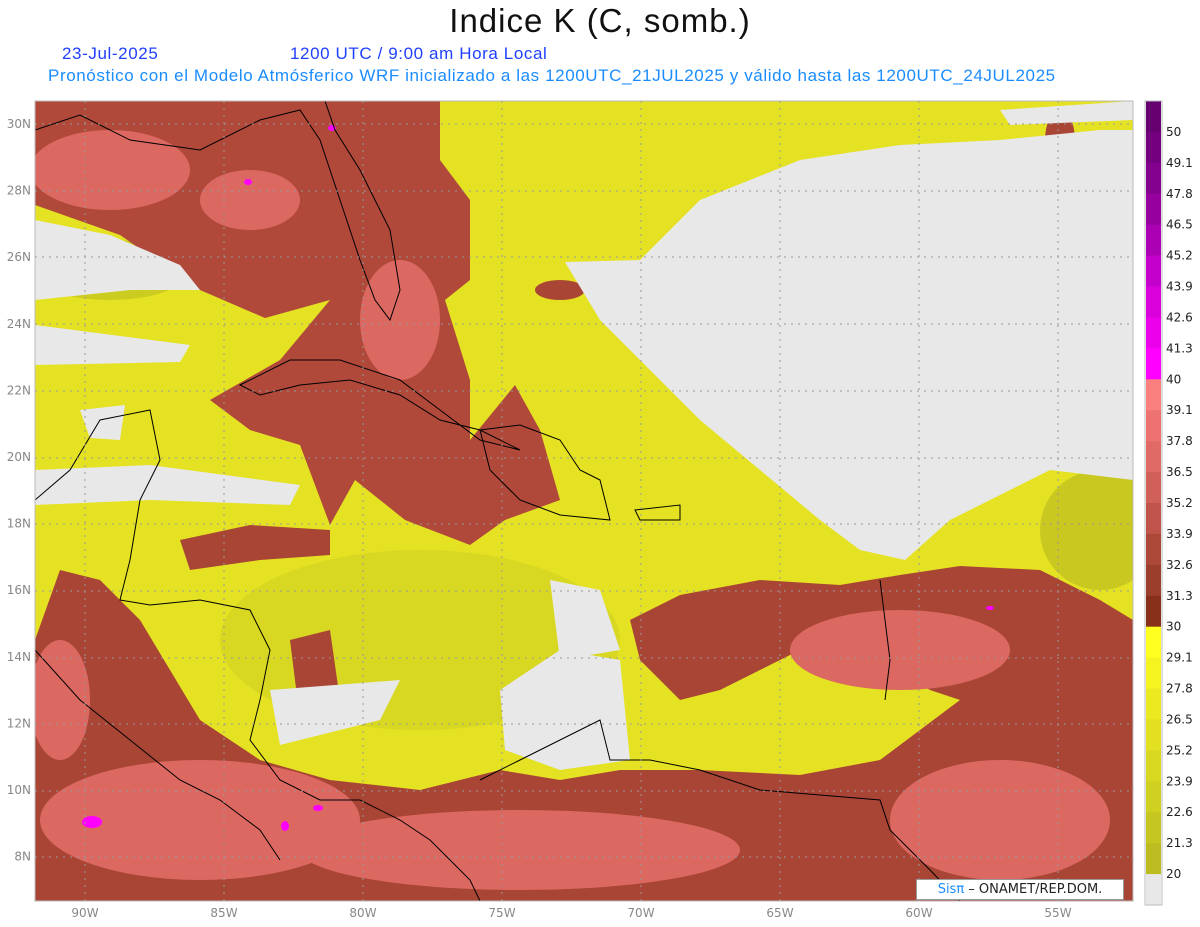  Describe the element at coordinates (1179, 534) in the screenshot. I see `colorbar-label: 33.9` at that location.